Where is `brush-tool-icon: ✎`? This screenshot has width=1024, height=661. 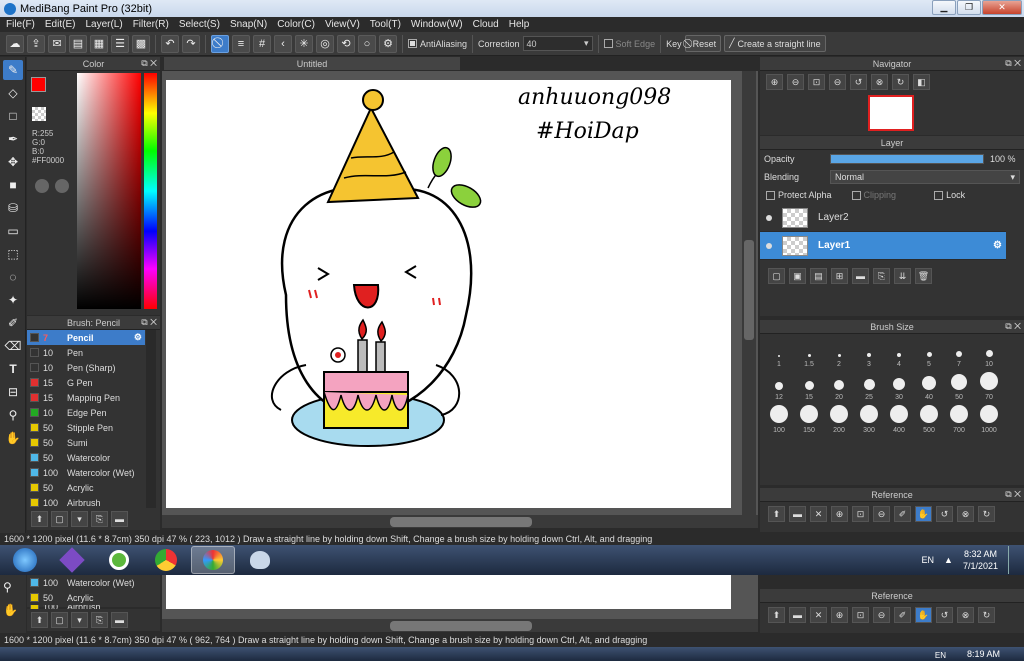 brush-tool-icon: ✎ is located at coordinates (13, 70).